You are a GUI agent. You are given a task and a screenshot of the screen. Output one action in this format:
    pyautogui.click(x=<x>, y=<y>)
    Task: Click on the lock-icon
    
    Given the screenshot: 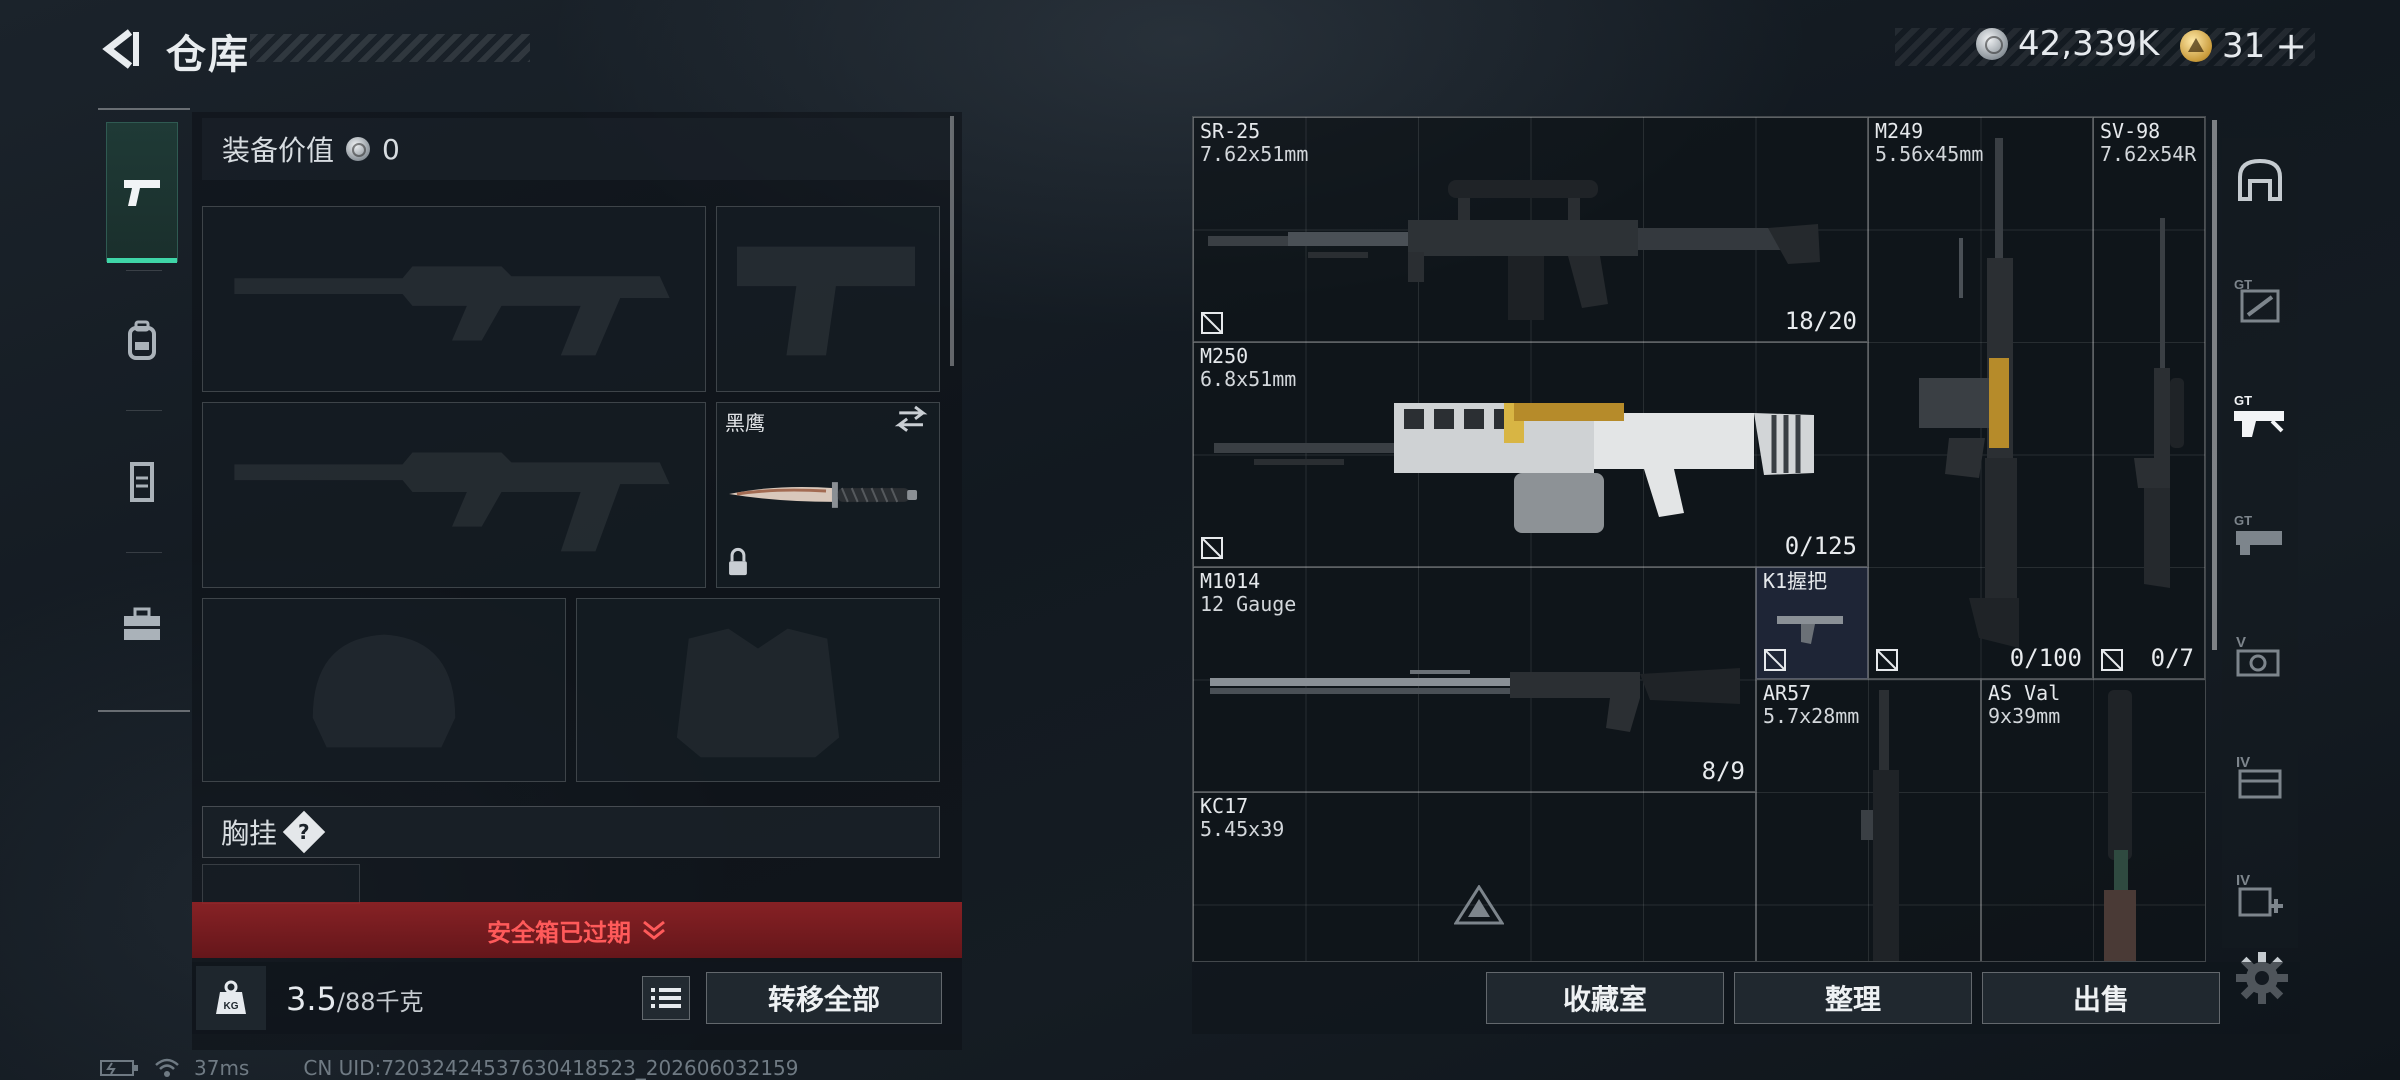 What is the action you would take?
    pyautogui.click(x=738, y=561)
    